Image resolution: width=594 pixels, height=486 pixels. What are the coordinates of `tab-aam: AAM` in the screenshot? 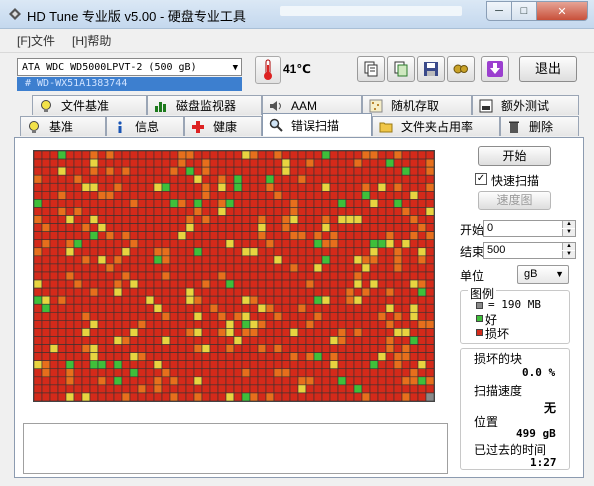 It's located at (312, 105).